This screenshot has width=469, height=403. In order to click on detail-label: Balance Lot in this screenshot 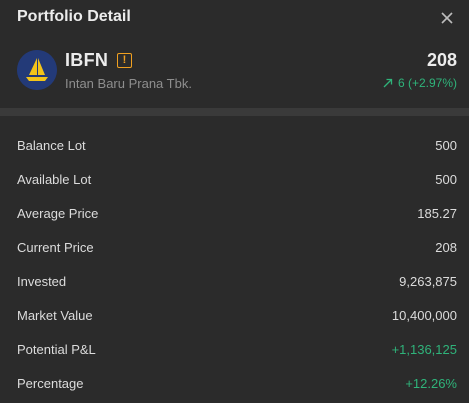, I will do `click(51, 145)`.